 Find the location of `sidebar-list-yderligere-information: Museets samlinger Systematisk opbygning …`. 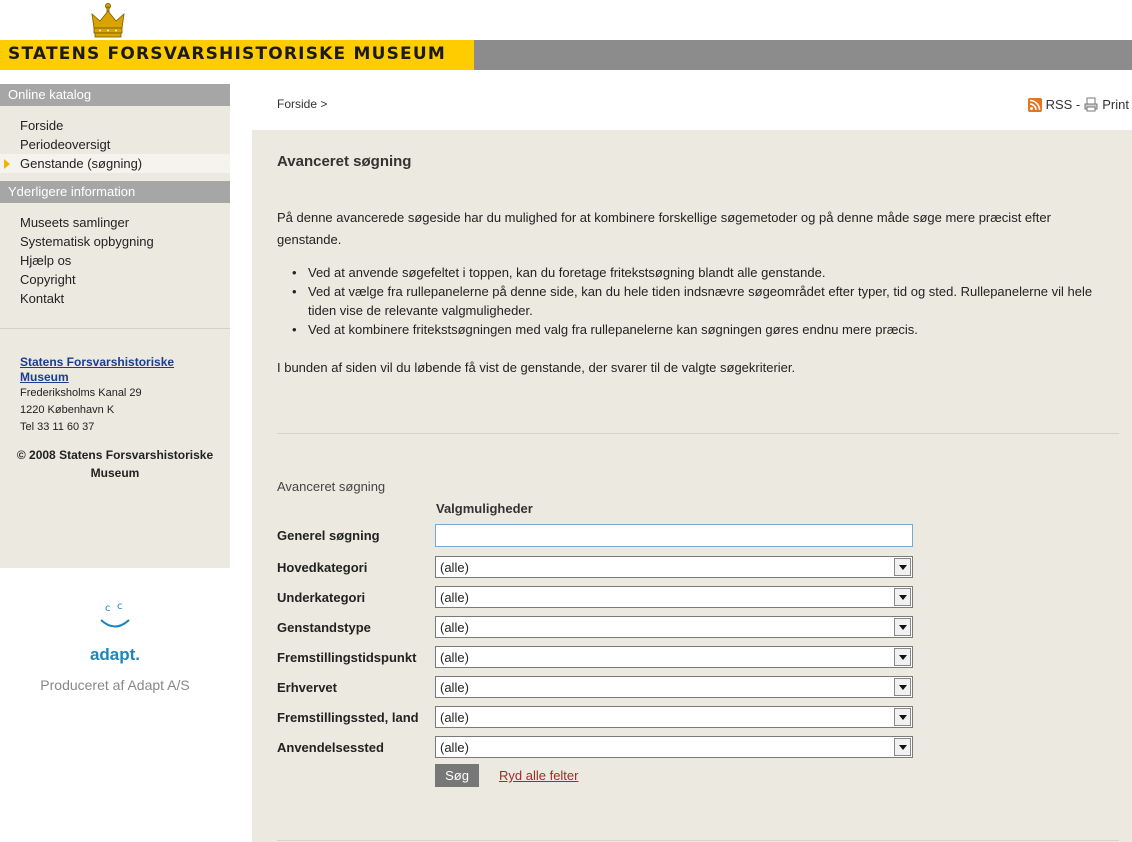

sidebar-list-yderligere-information: Museets samlinger Systematisk opbygning … is located at coordinates (115, 259).